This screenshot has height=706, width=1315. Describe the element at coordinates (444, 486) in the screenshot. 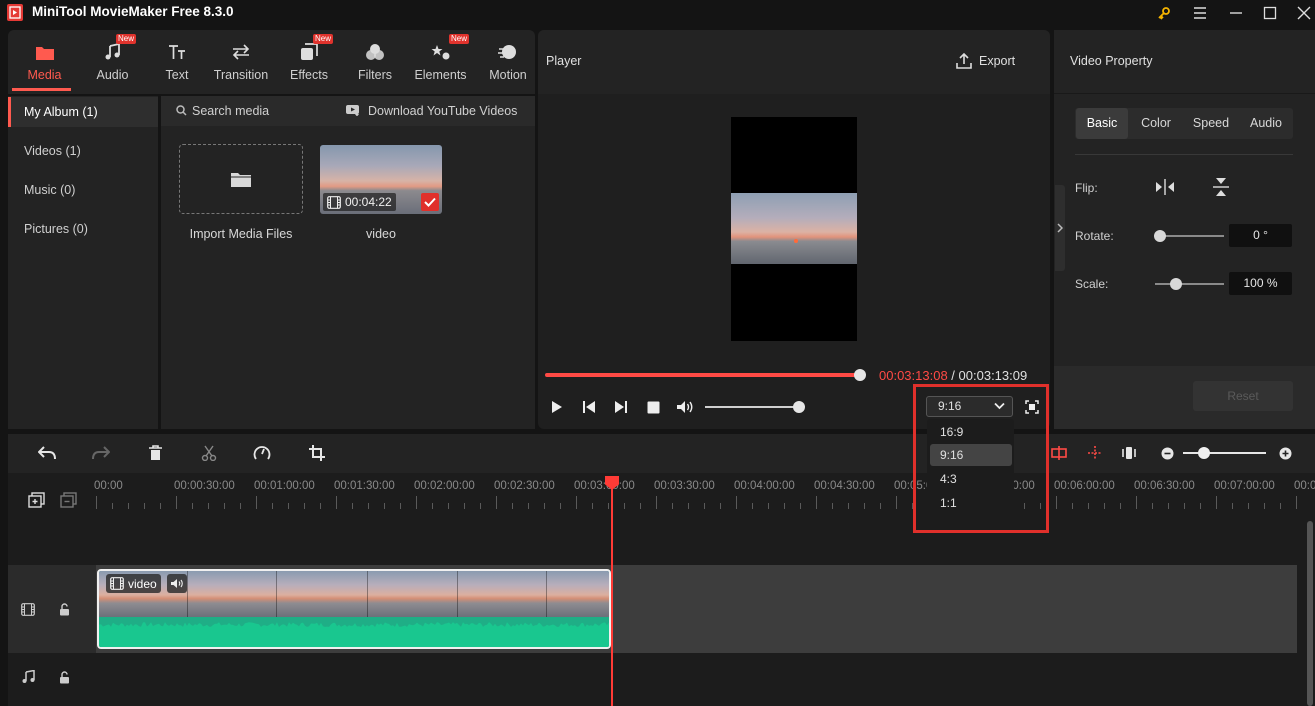

I see `ruler-tick-label: 00:02:00:00` at that location.